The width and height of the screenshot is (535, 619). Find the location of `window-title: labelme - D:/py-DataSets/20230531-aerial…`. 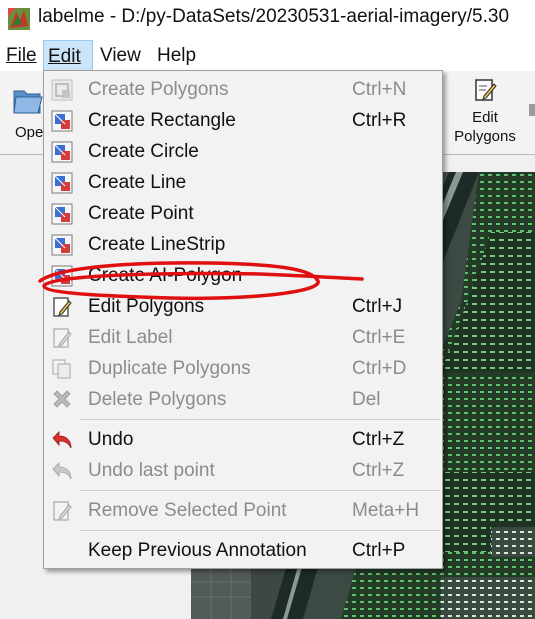

window-title: labelme - D:/py-DataSets/20230531-aerial… is located at coordinates (274, 16).